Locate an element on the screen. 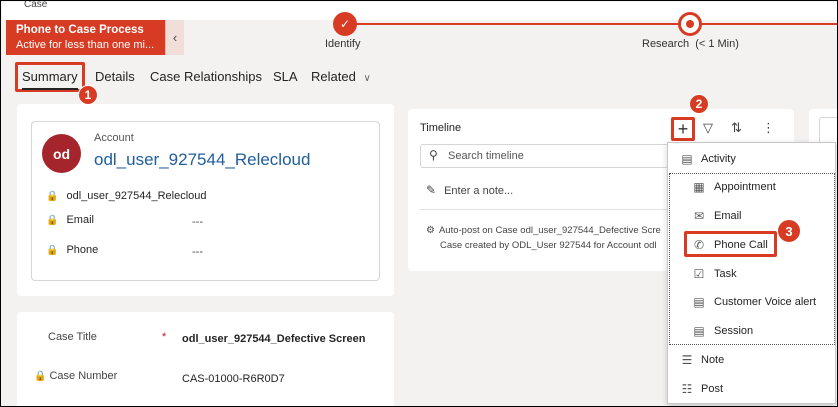 This screenshot has width=838, height=407. menu-item-customer-voice-alert: ▤ Customer Voice alert is located at coordinates (752, 303).